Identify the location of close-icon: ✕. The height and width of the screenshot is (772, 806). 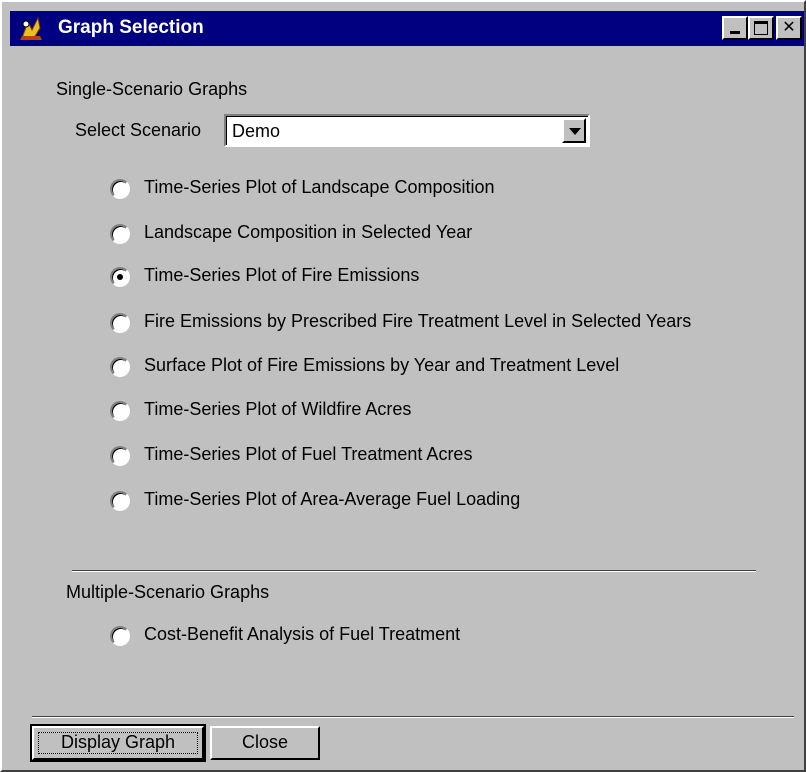
(789, 26).